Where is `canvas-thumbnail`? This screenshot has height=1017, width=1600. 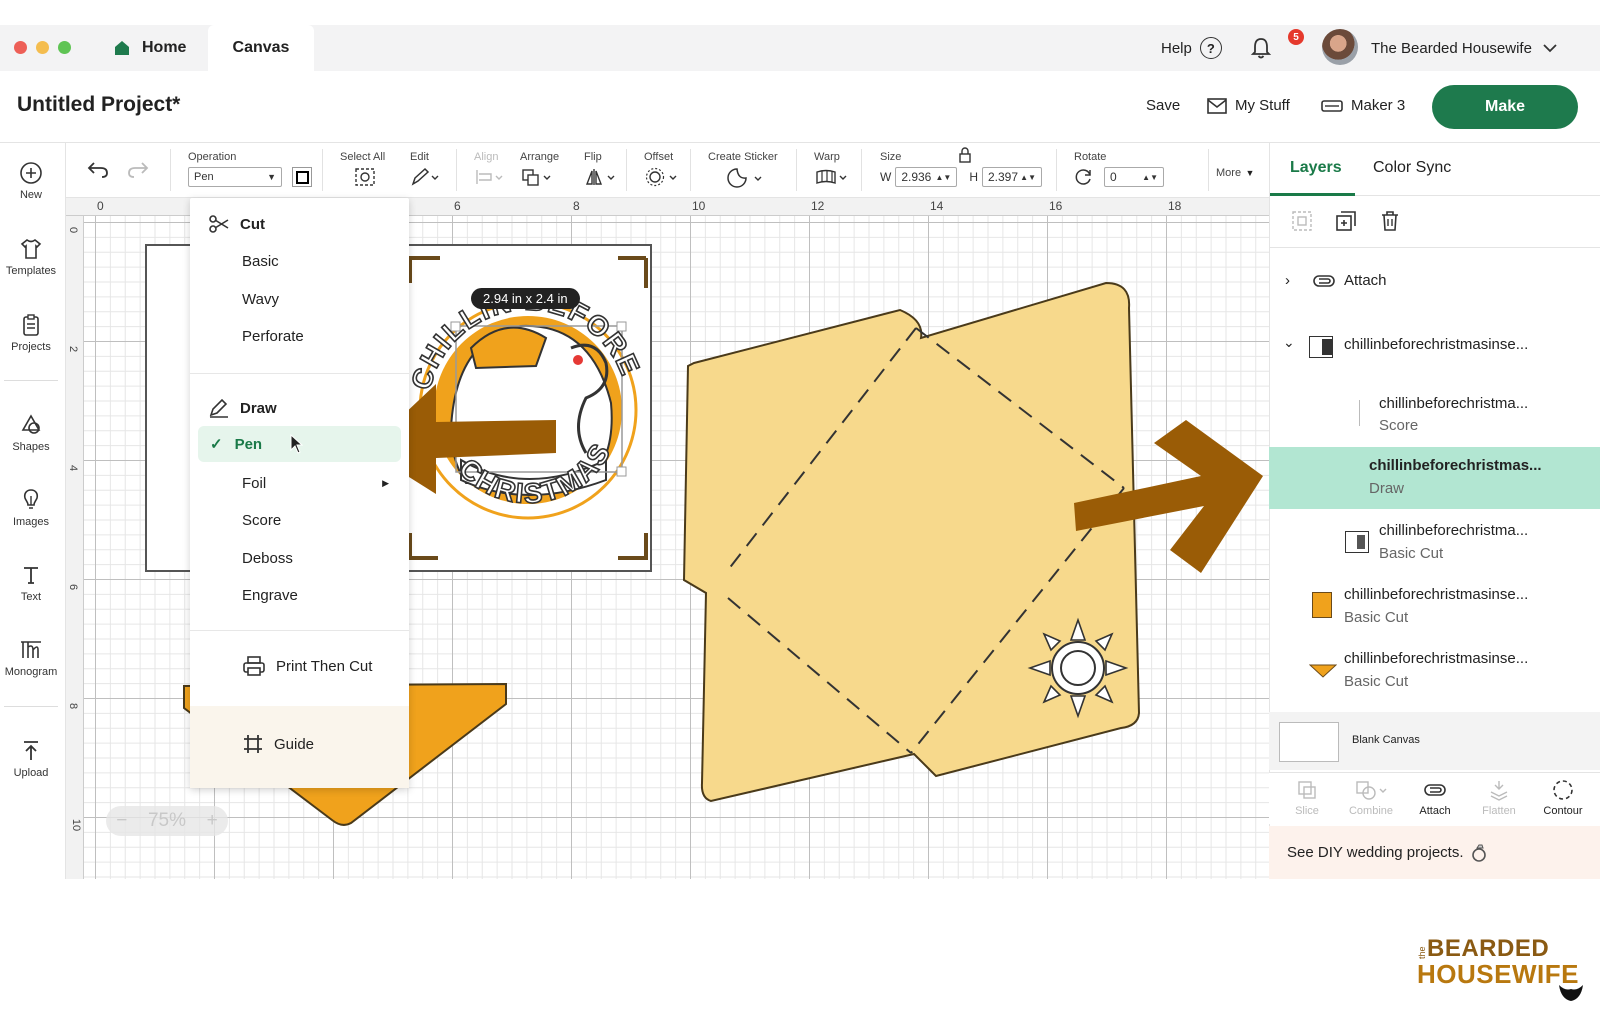
canvas-thumbnail is located at coordinates (1309, 742).